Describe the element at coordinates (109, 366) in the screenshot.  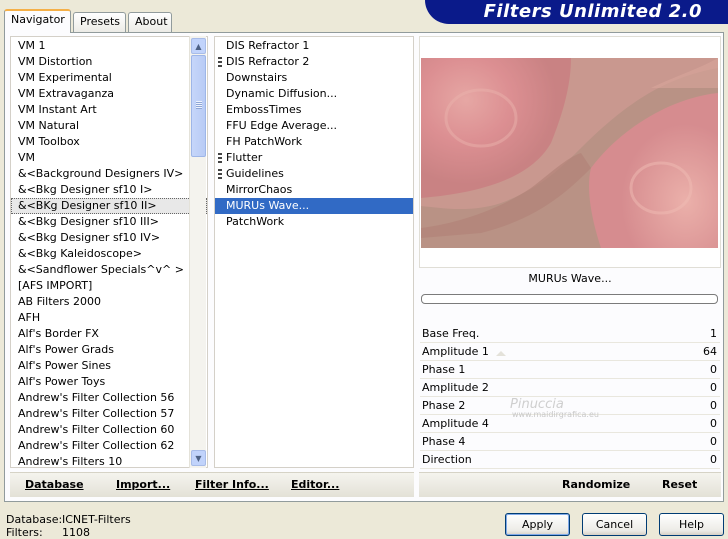
I see `category-item: Alf's Power Sines` at that location.